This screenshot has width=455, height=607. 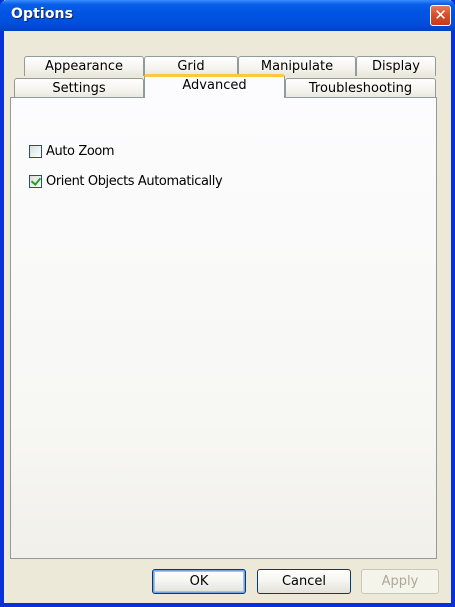 What do you see at coordinates (304, 581) in the screenshot?
I see `cancel-button: Cancel` at bounding box center [304, 581].